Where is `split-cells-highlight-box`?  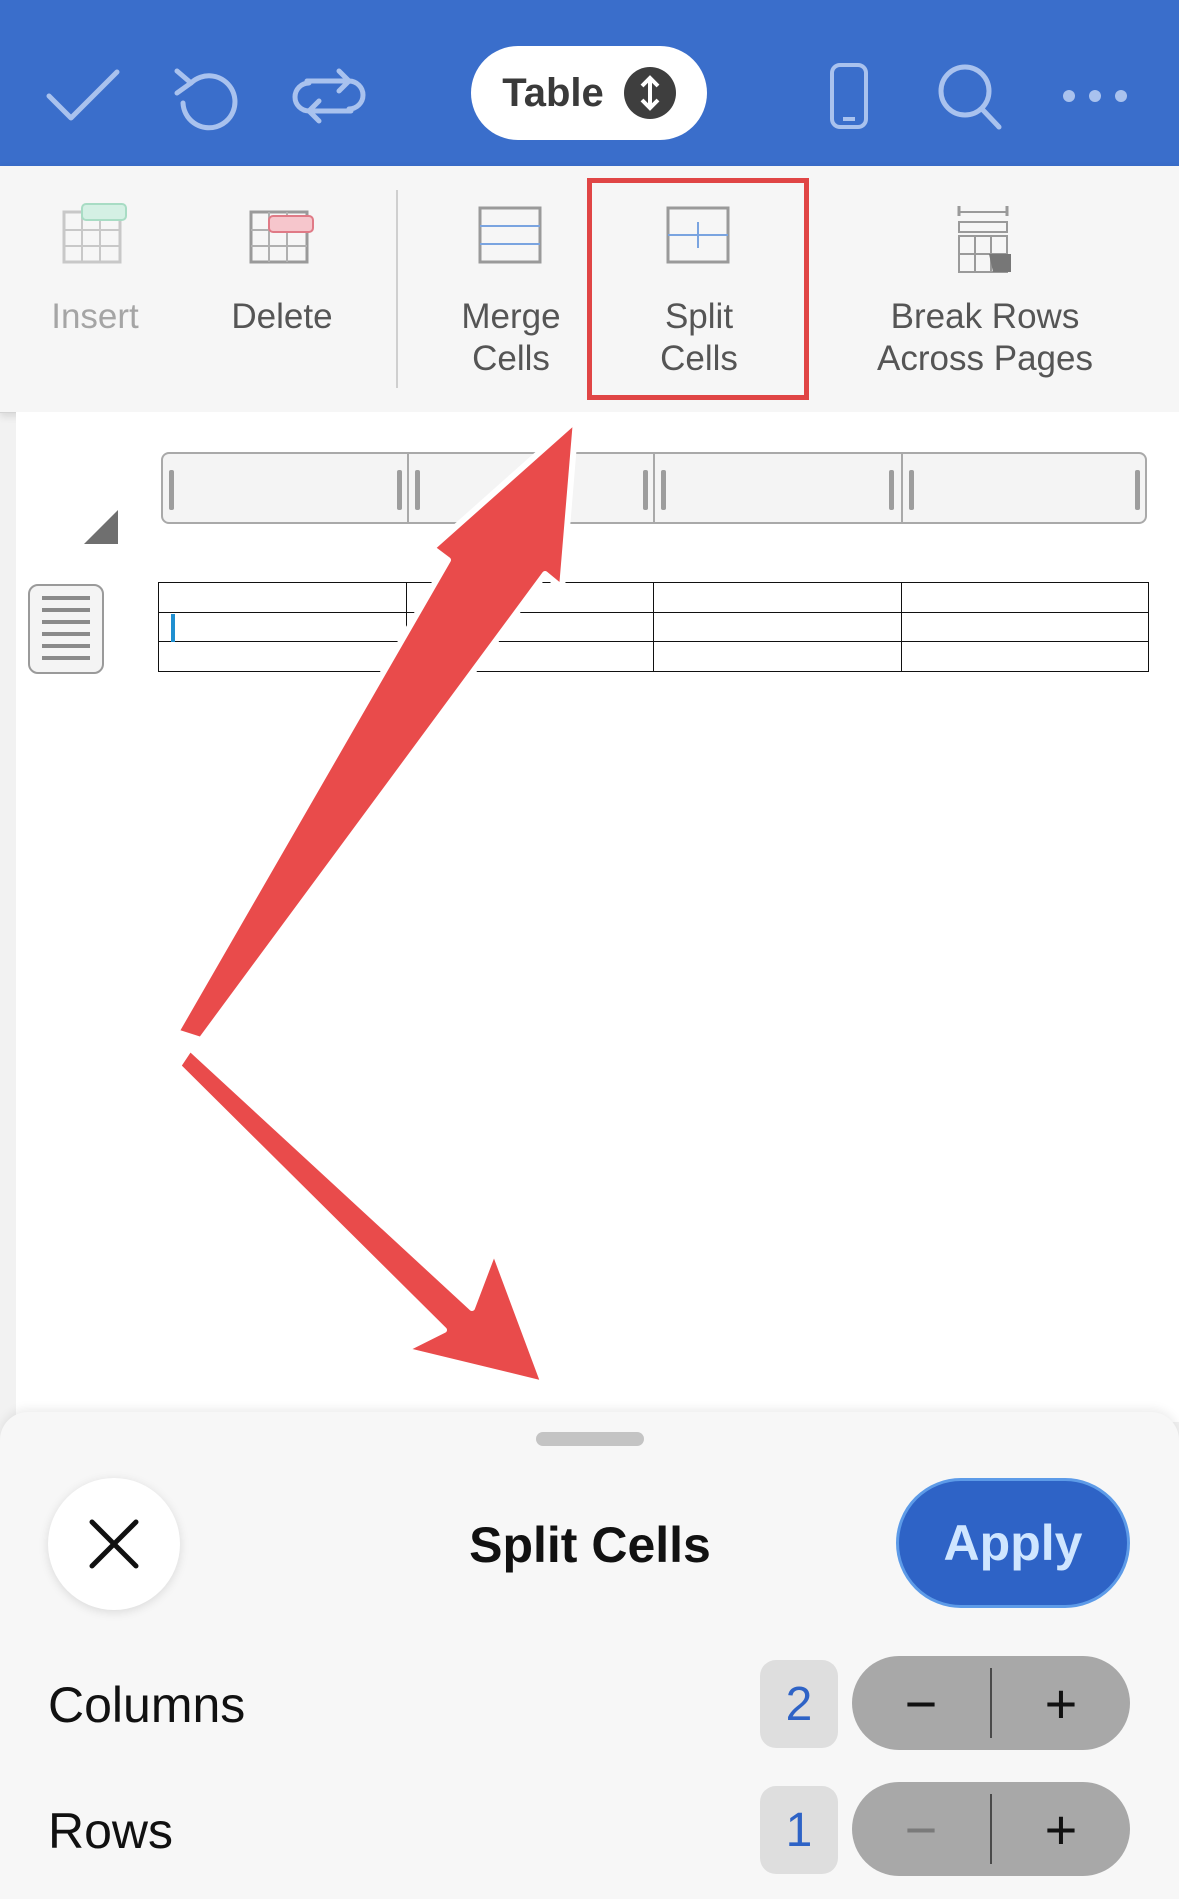 split-cells-highlight-box is located at coordinates (698, 289).